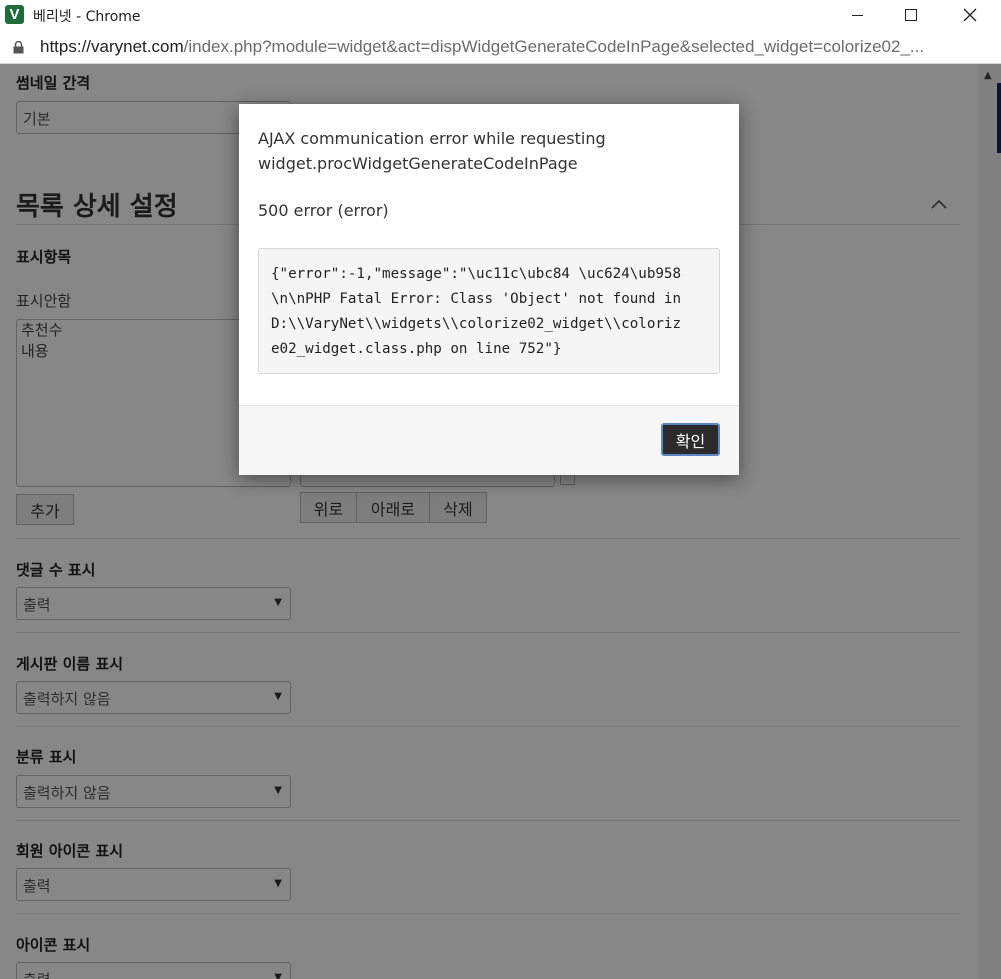 This screenshot has width=1001, height=979. Describe the element at coordinates (14, 14) in the screenshot. I see `app-logo-icon: V` at that location.